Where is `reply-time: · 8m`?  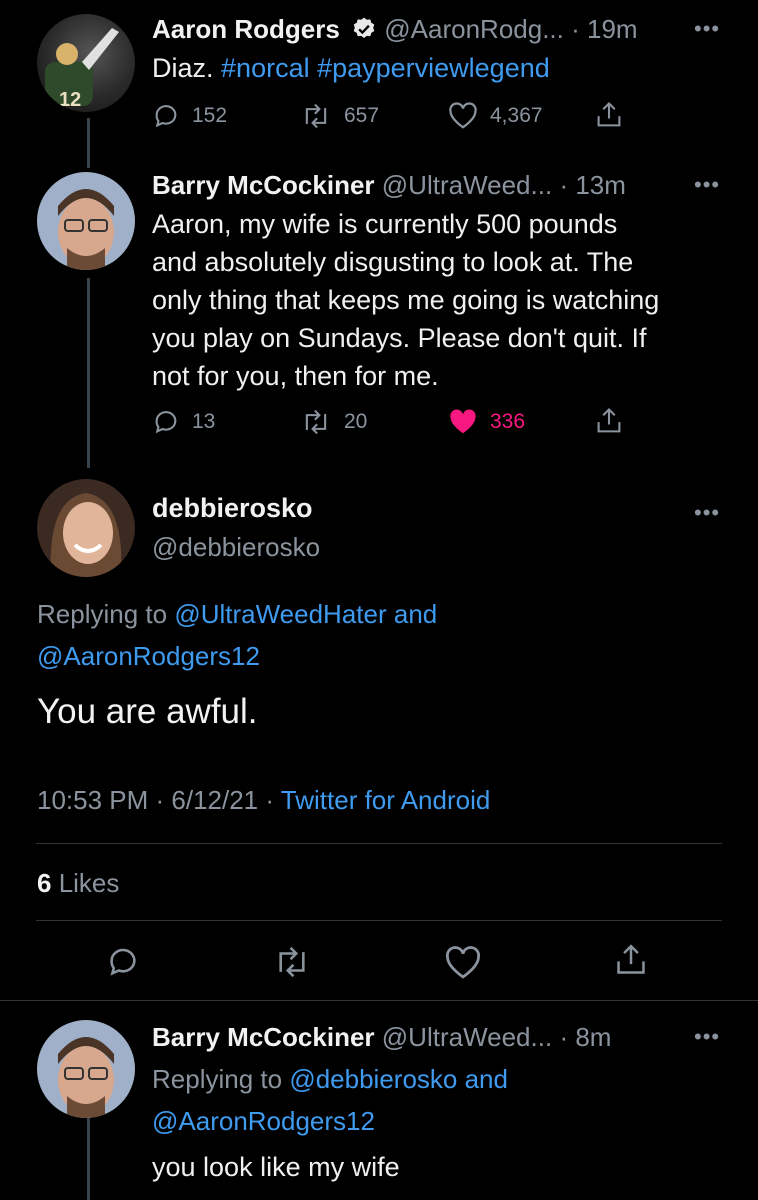 reply-time: · 8m is located at coordinates (585, 1037).